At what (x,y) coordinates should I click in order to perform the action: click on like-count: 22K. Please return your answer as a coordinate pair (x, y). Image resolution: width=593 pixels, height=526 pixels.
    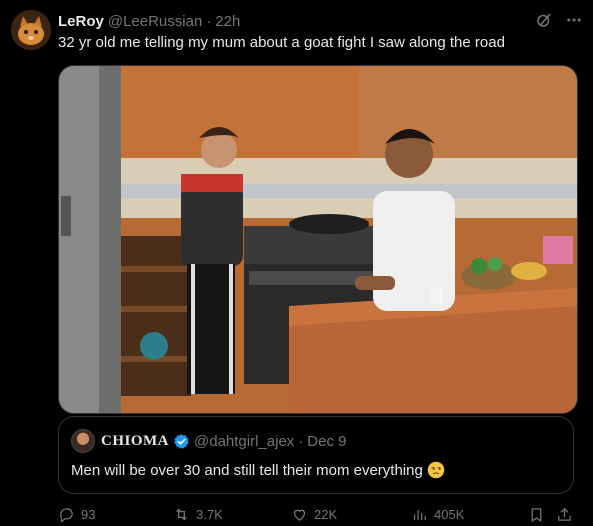
    Looking at the image, I should click on (326, 514).